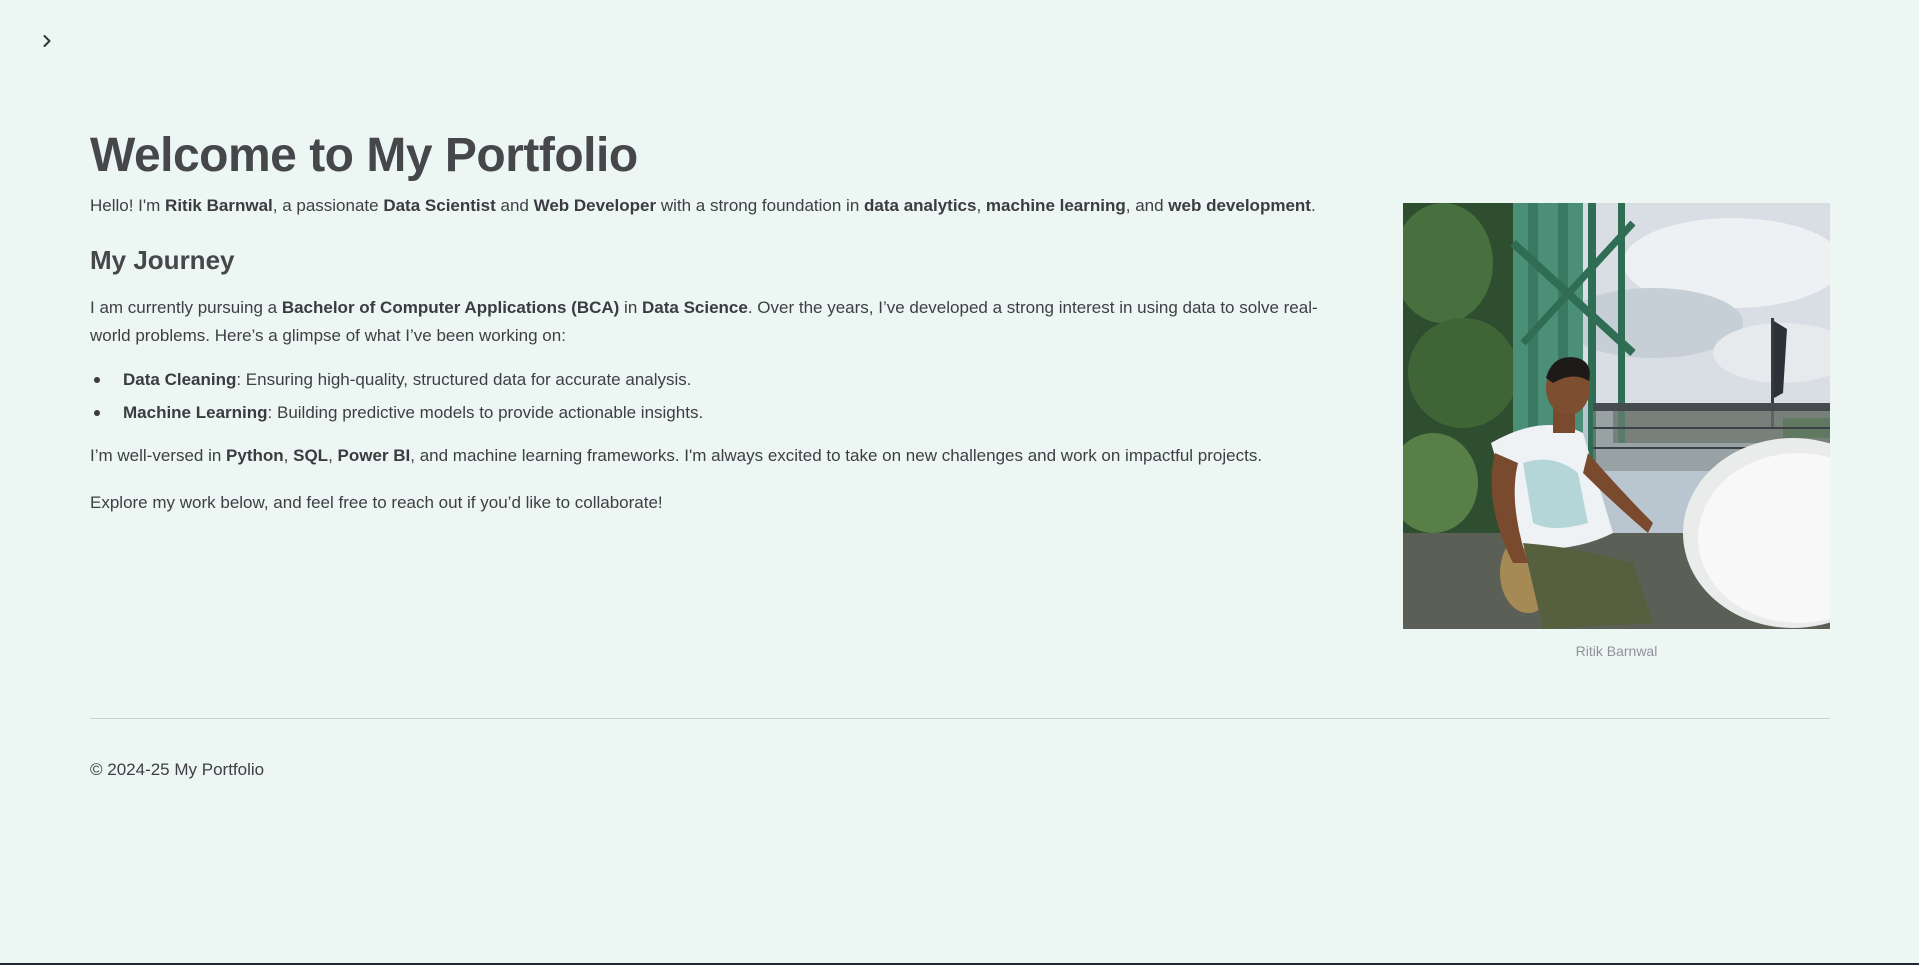  I want to click on intro-role: Web Developer, so click(595, 205).